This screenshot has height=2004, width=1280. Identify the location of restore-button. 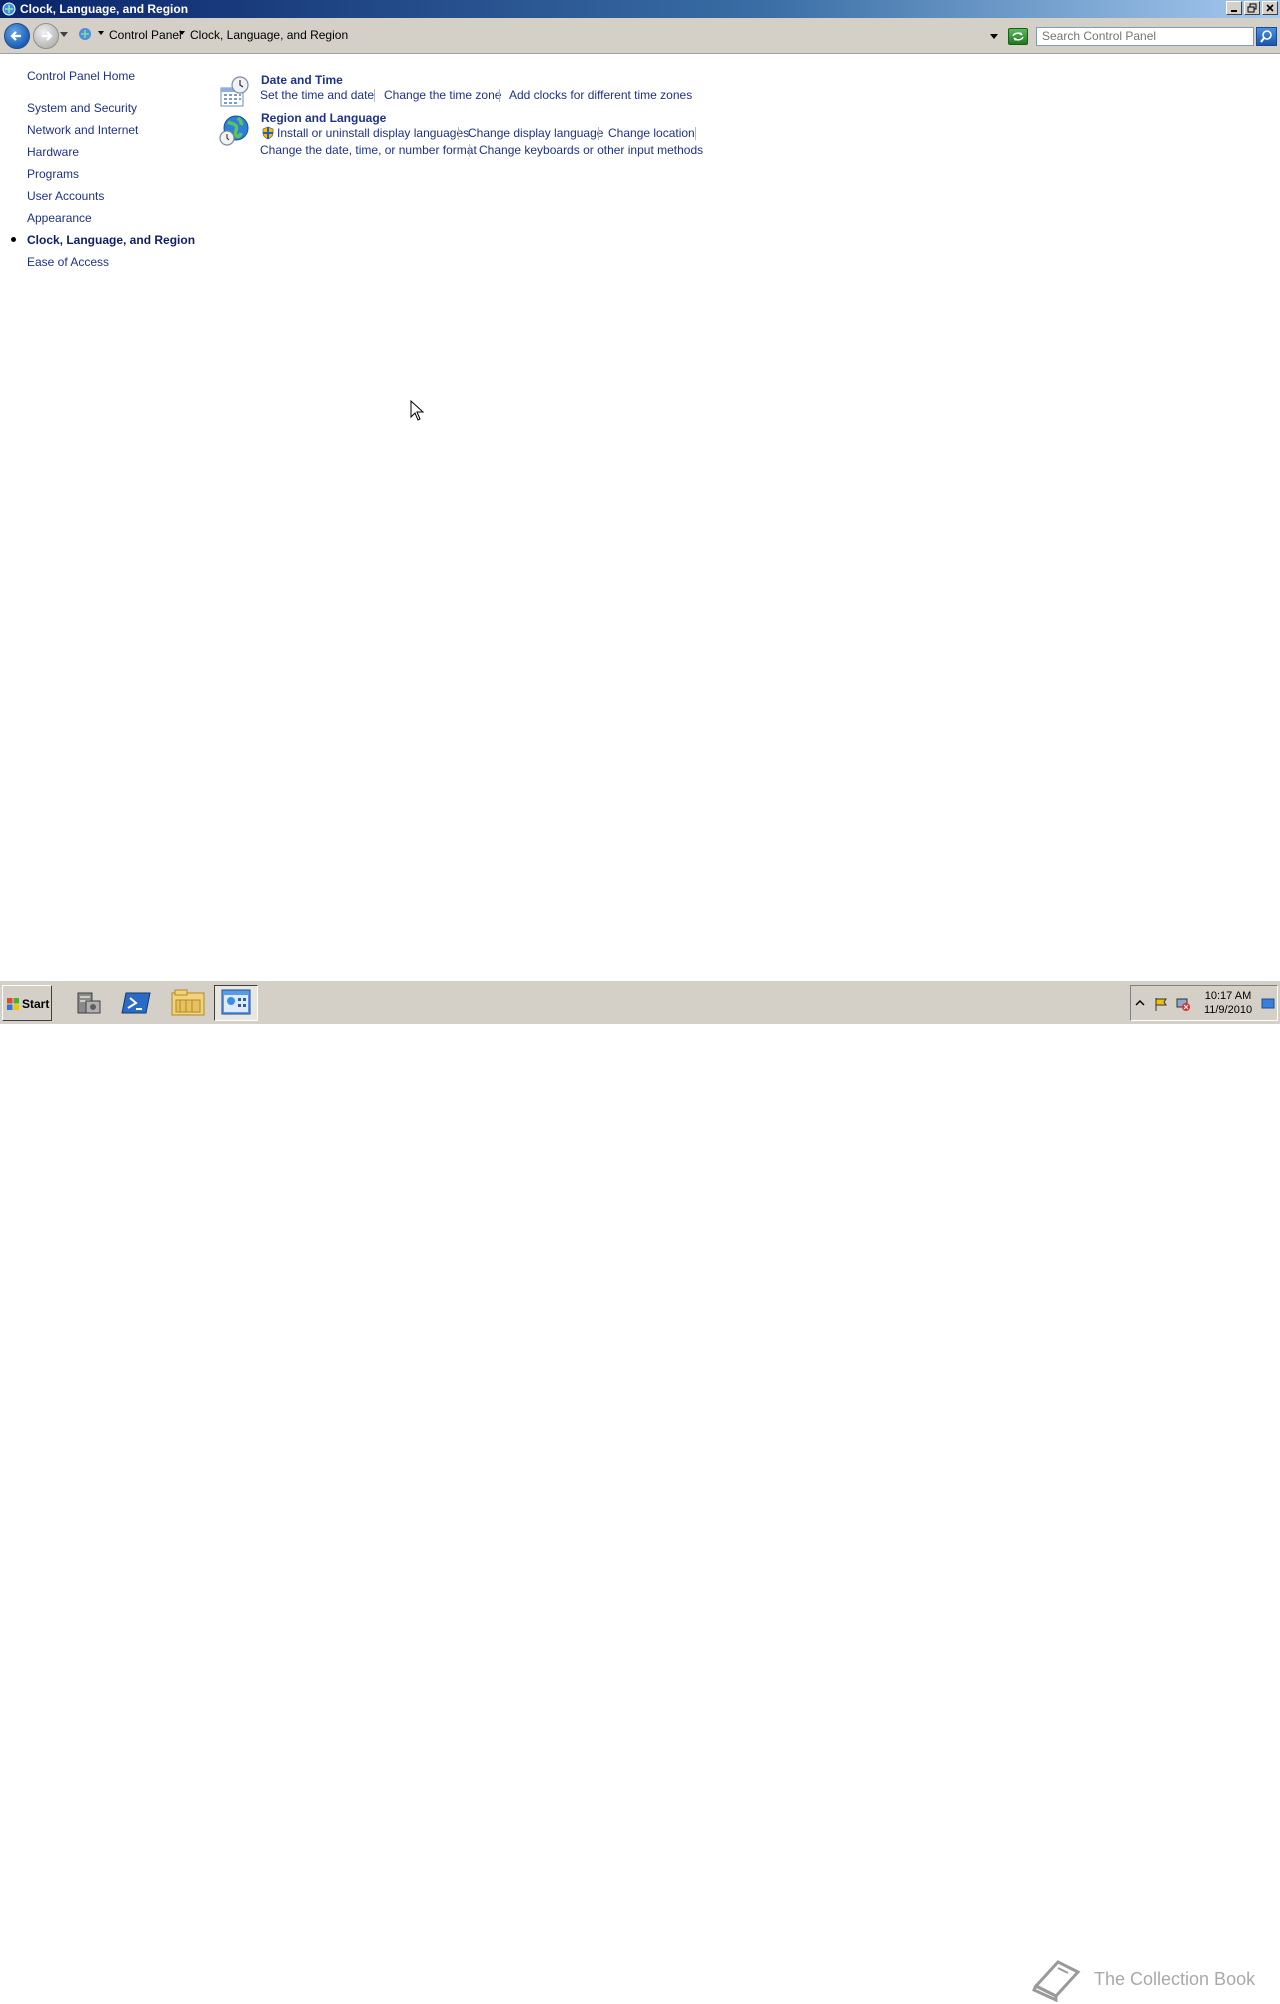
(1252, 8).